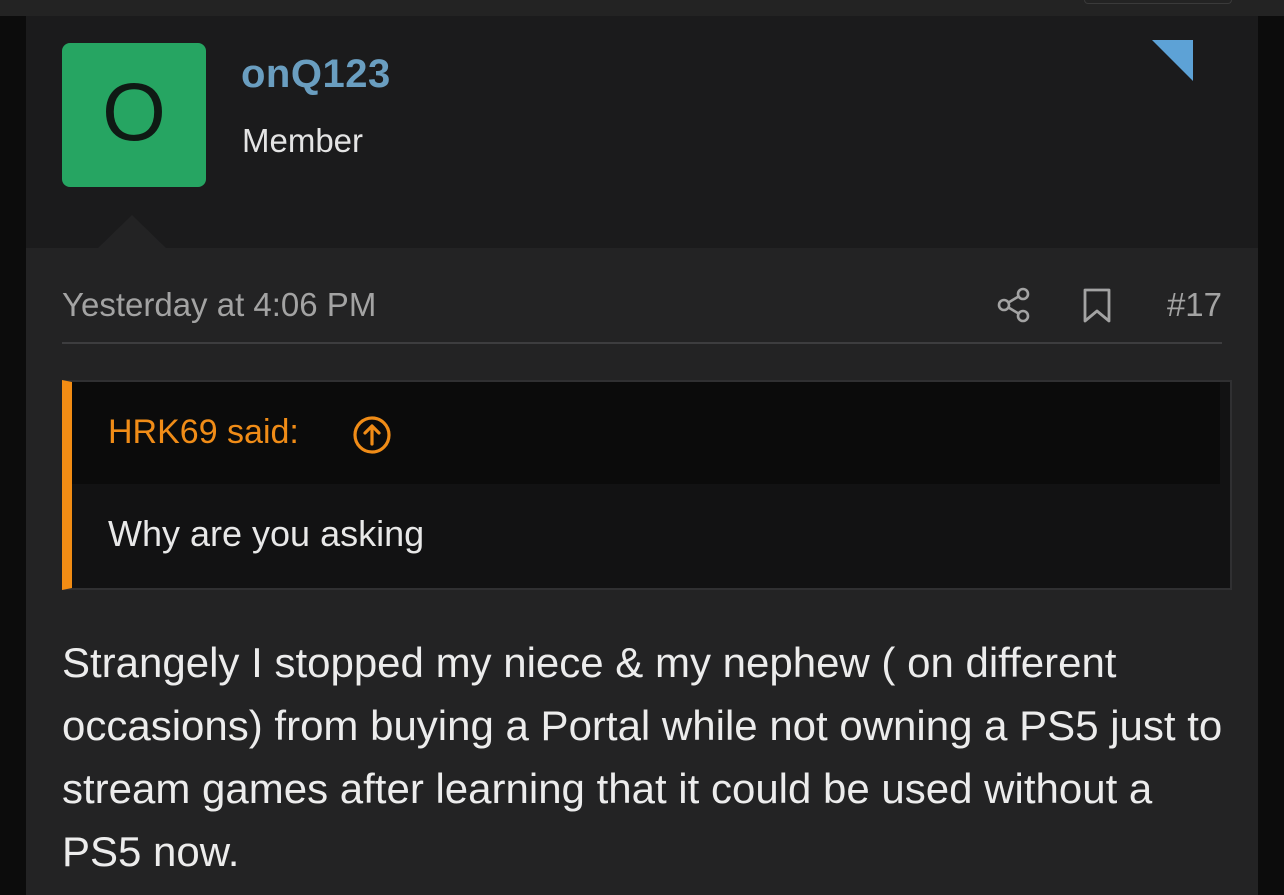  Describe the element at coordinates (1158, 2) in the screenshot. I see `top-tab-edge` at that location.